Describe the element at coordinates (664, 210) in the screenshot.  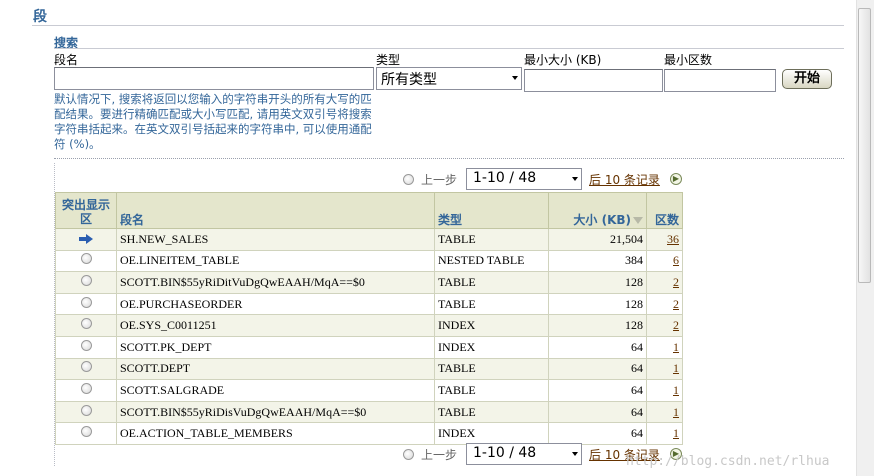
I see `col-header-extents: 区数` at that location.